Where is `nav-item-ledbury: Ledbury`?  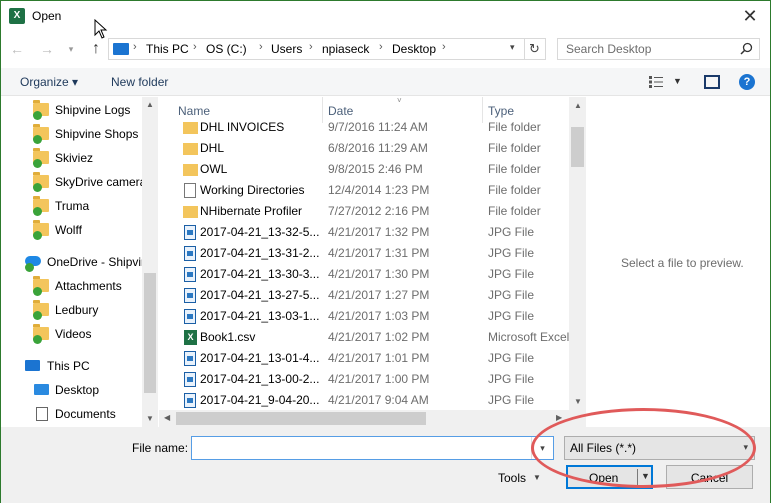 nav-item-ledbury: Ledbury is located at coordinates (79, 310).